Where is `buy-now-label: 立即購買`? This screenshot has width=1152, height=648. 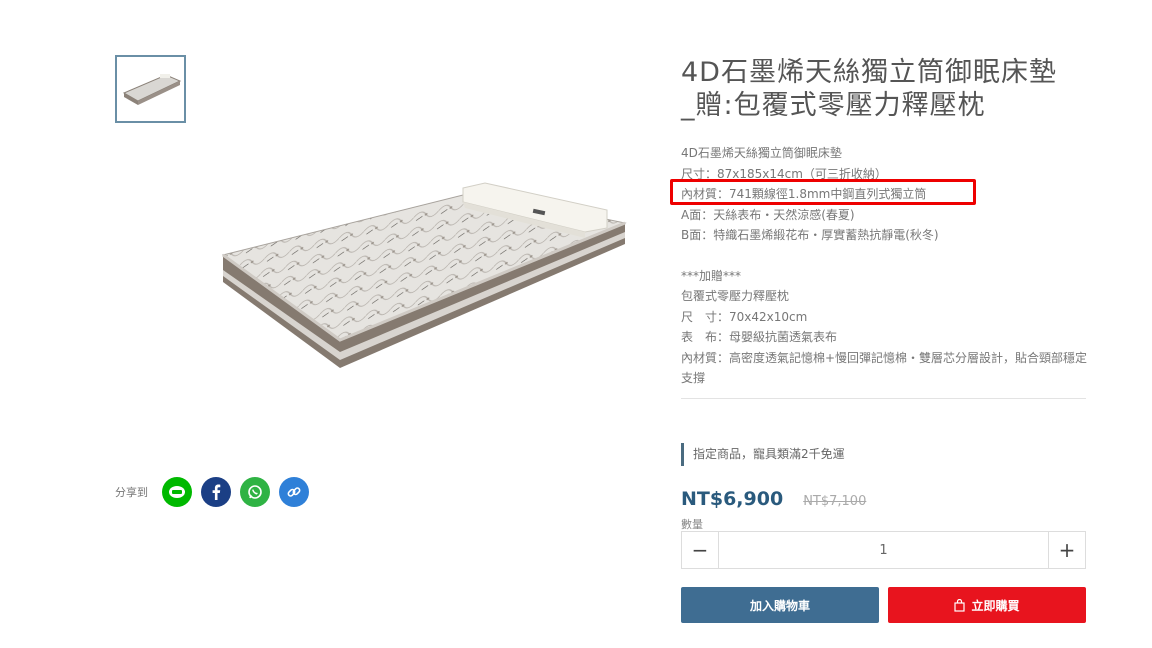 buy-now-label: 立即購買 is located at coordinates (995, 605).